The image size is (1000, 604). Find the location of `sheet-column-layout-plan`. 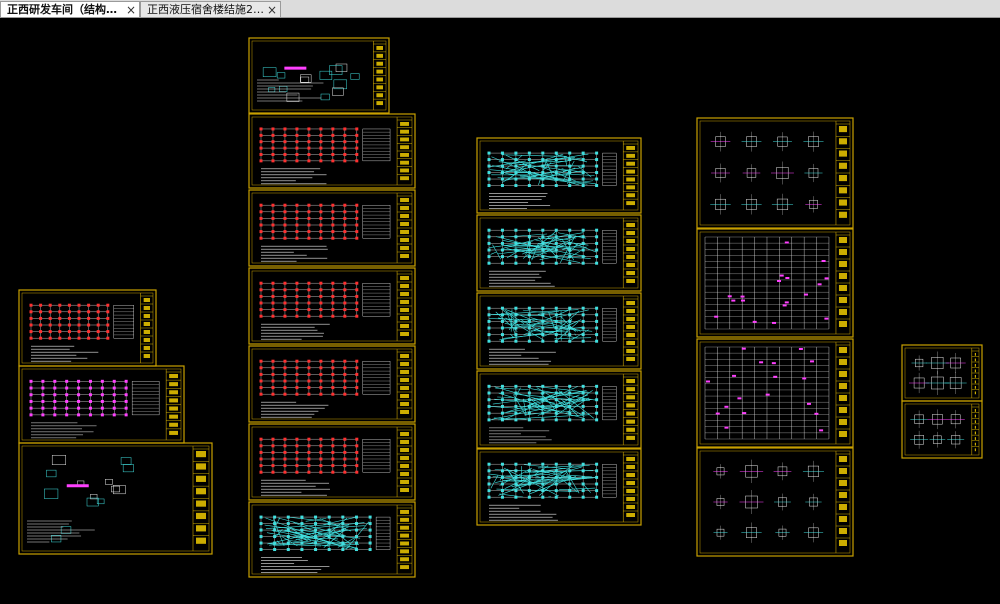

sheet-column-layout-plan is located at coordinates (87, 328).